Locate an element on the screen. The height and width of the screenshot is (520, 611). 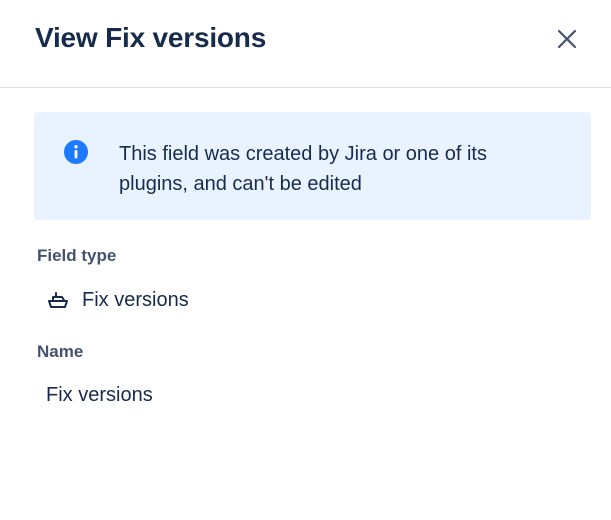
name-label: Name is located at coordinates (60, 351).